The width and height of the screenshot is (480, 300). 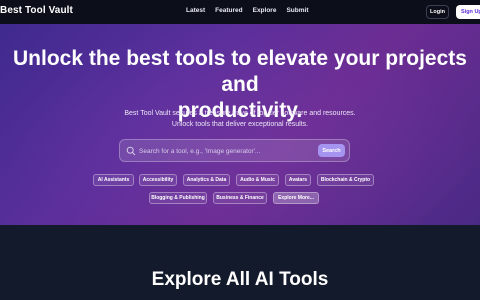 I want to click on section-title: Explore All AI Tools, so click(x=240, y=279).